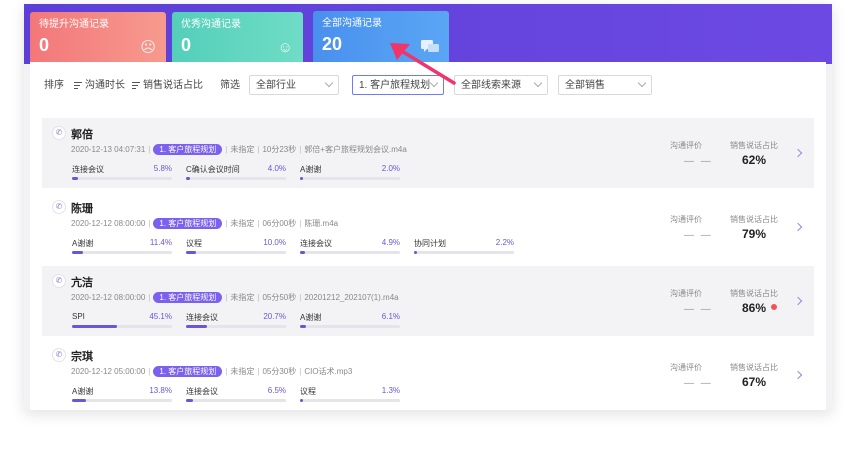  Describe the element at coordinates (237, 37) in the screenshot. I see `stat-card-good: 优秀沟通记录 0 ☺` at that location.